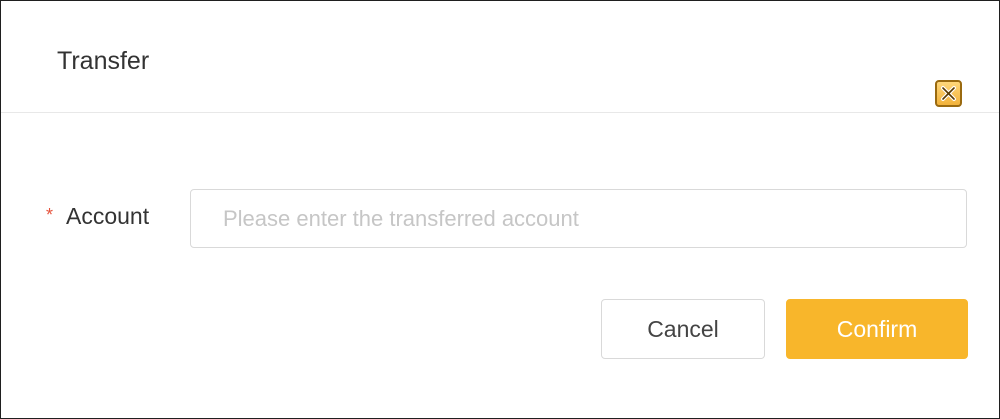 The height and width of the screenshot is (419, 1000). What do you see at coordinates (578, 218) in the screenshot?
I see `account-input` at bounding box center [578, 218].